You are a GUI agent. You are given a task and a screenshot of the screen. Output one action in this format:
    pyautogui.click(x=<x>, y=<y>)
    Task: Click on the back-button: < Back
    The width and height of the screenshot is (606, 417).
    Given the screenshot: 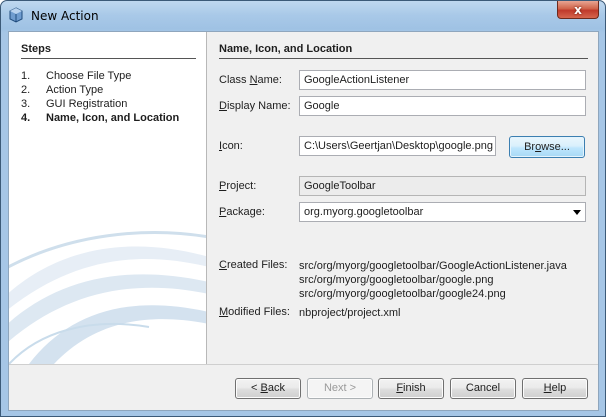 What is the action you would take?
    pyautogui.click(x=268, y=388)
    